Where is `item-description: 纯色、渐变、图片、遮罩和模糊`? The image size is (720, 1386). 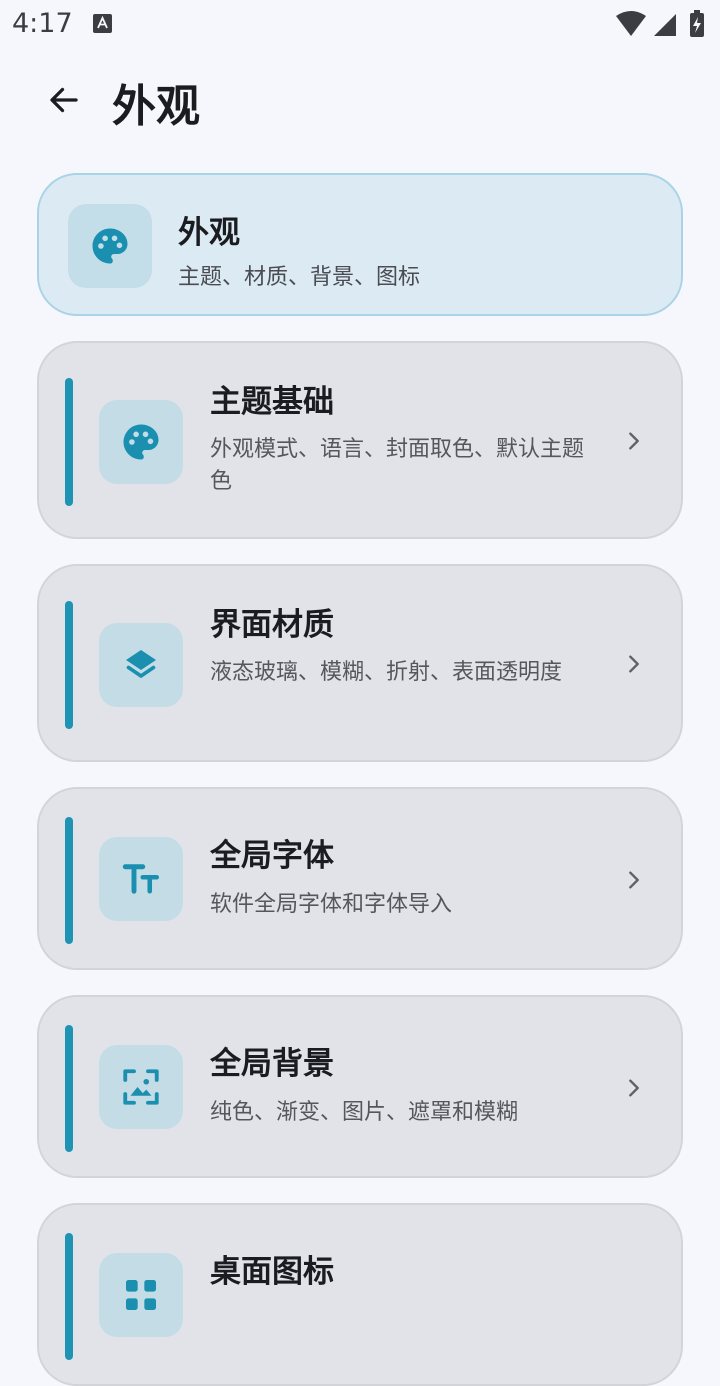
item-description: 纯色、渐变、图片、遮罩和模糊 is located at coordinates (364, 1112).